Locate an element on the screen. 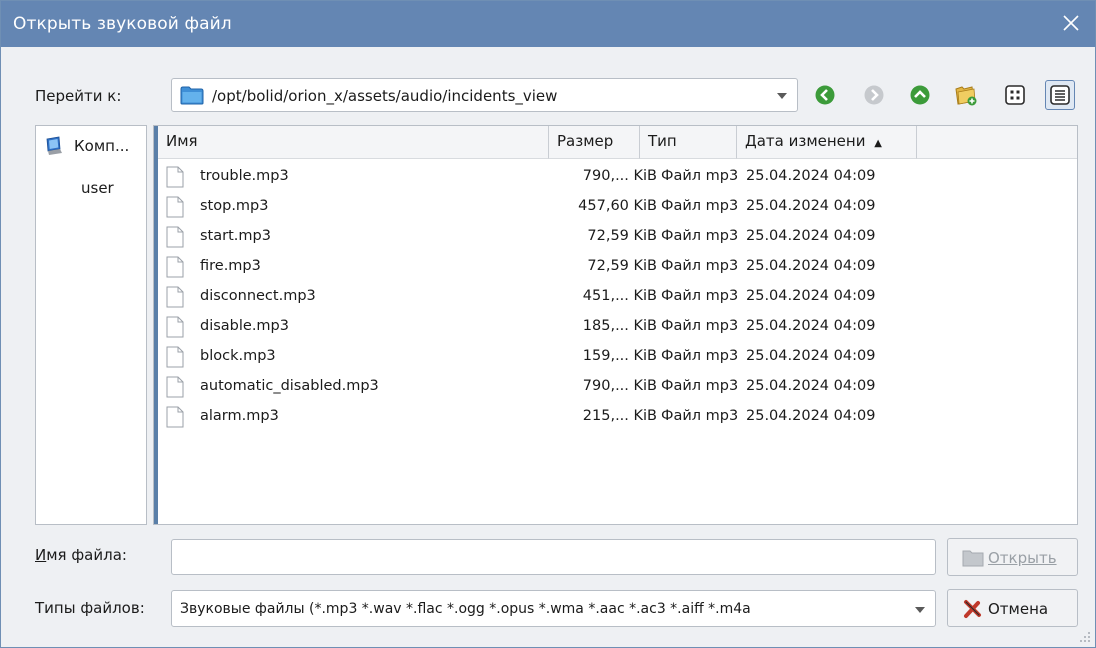  sidebar-item-user: user is located at coordinates (97, 188).